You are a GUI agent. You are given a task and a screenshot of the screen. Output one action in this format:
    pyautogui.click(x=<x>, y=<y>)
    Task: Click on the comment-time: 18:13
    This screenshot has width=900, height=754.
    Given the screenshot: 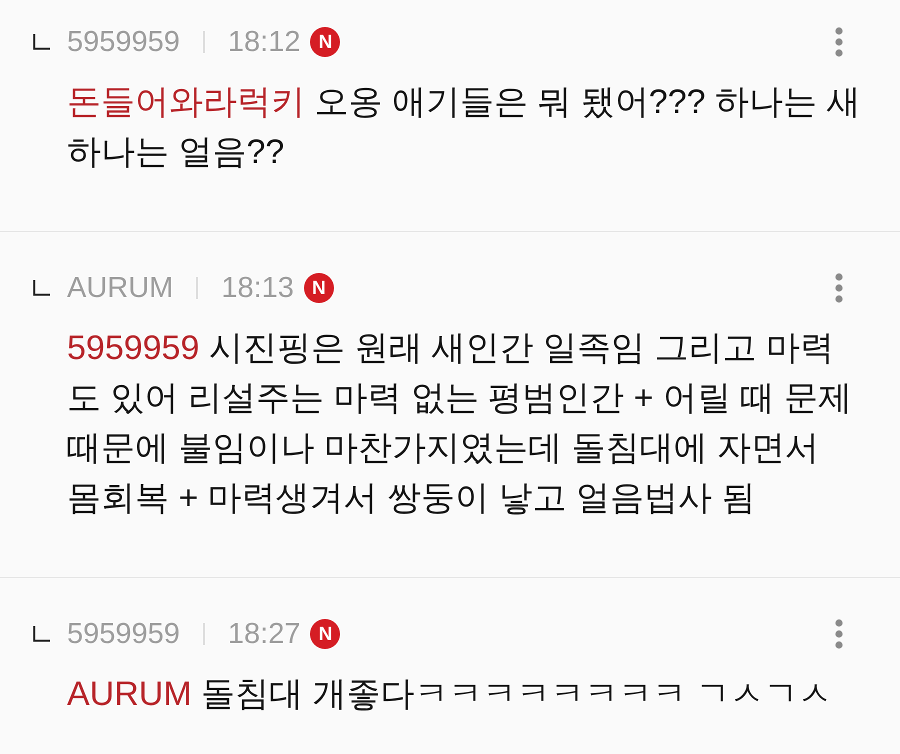 What is the action you would take?
    pyautogui.click(x=257, y=288)
    